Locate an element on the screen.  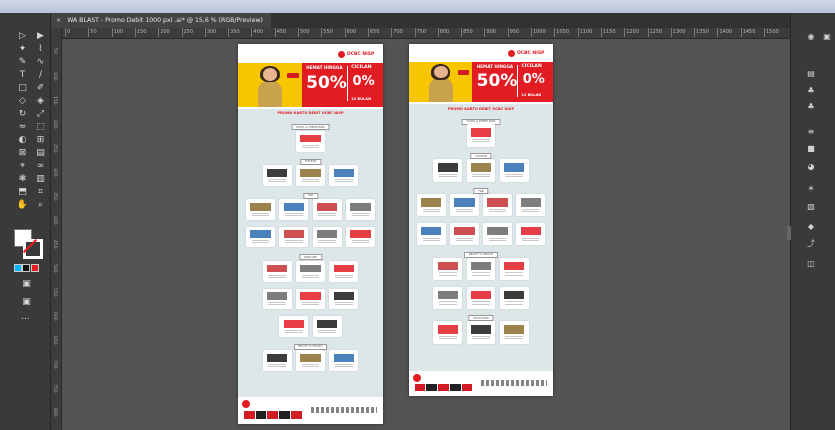
eraser-tool-icon: ◈ is located at coordinates (40, 101).